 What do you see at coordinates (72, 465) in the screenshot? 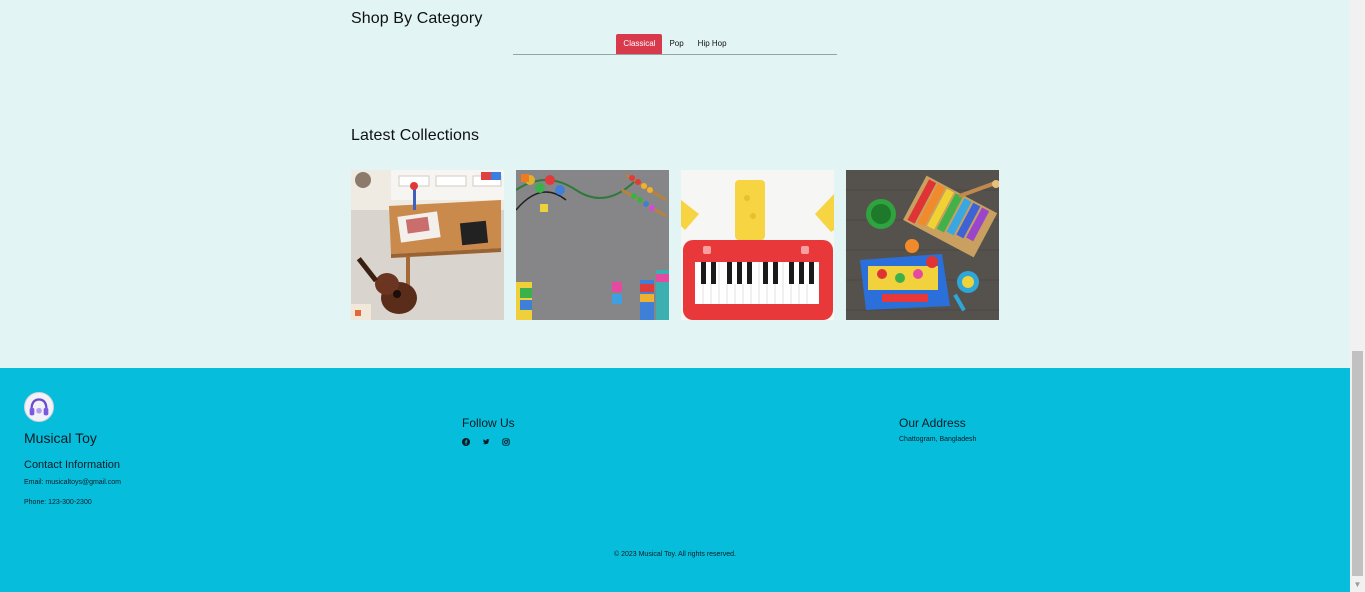
I see `contact-information-title: Contact Information` at bounding box center [72, 465].